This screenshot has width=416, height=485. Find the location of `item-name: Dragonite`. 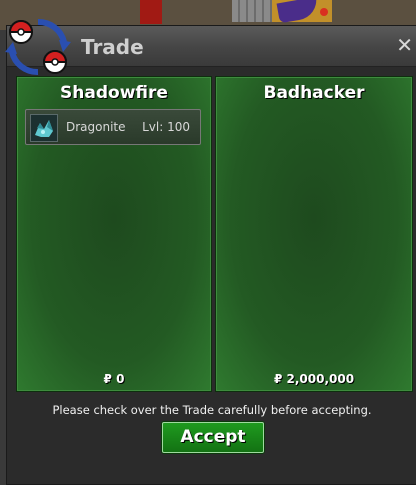

item-name: Dragonite is located at coordinates (96, 127).